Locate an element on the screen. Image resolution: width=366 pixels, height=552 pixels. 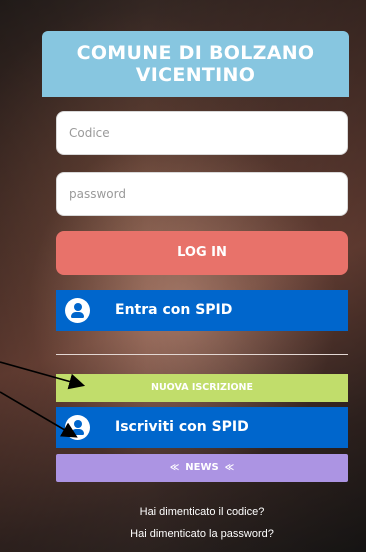
arrow-to-nuova-iscrizione is located at coordinates (43, 375).